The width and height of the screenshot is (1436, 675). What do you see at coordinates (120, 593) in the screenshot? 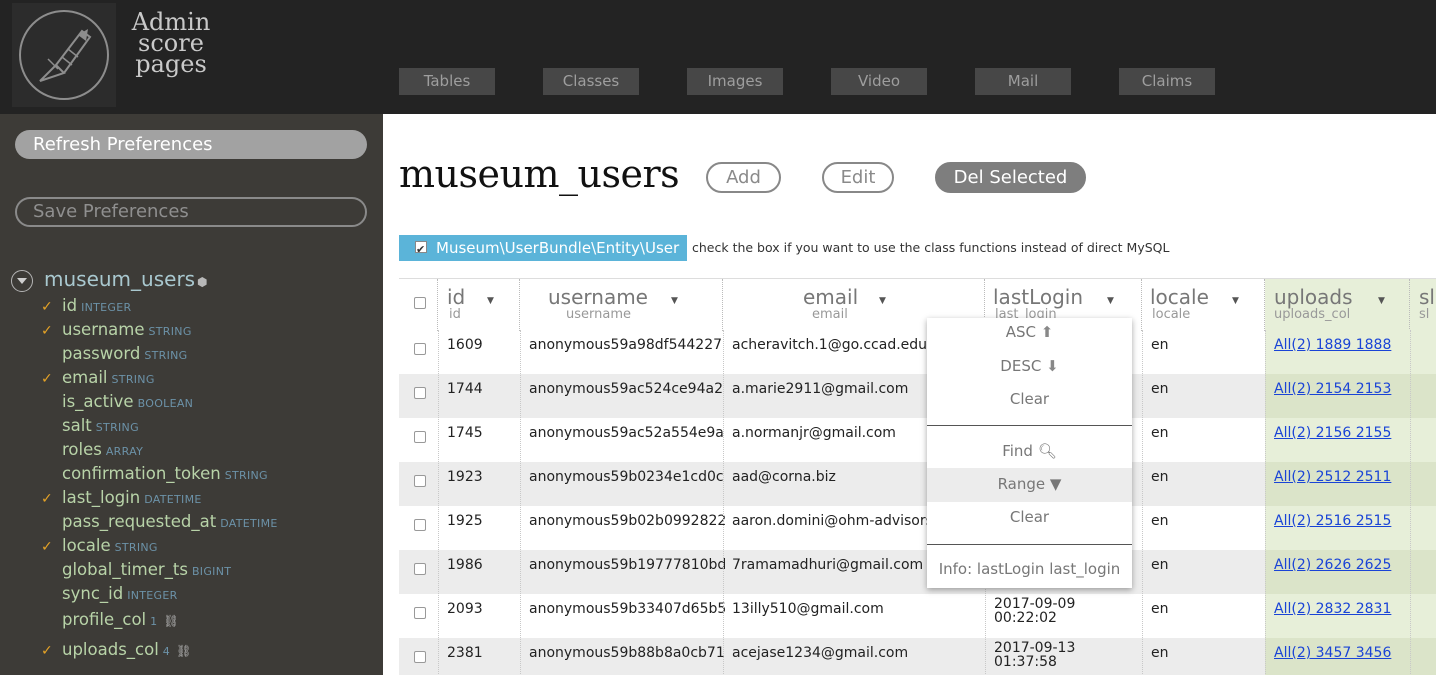
I see `sidebar-field-sync_id: sync_id INTEGER` at bounding box center [120, 593].